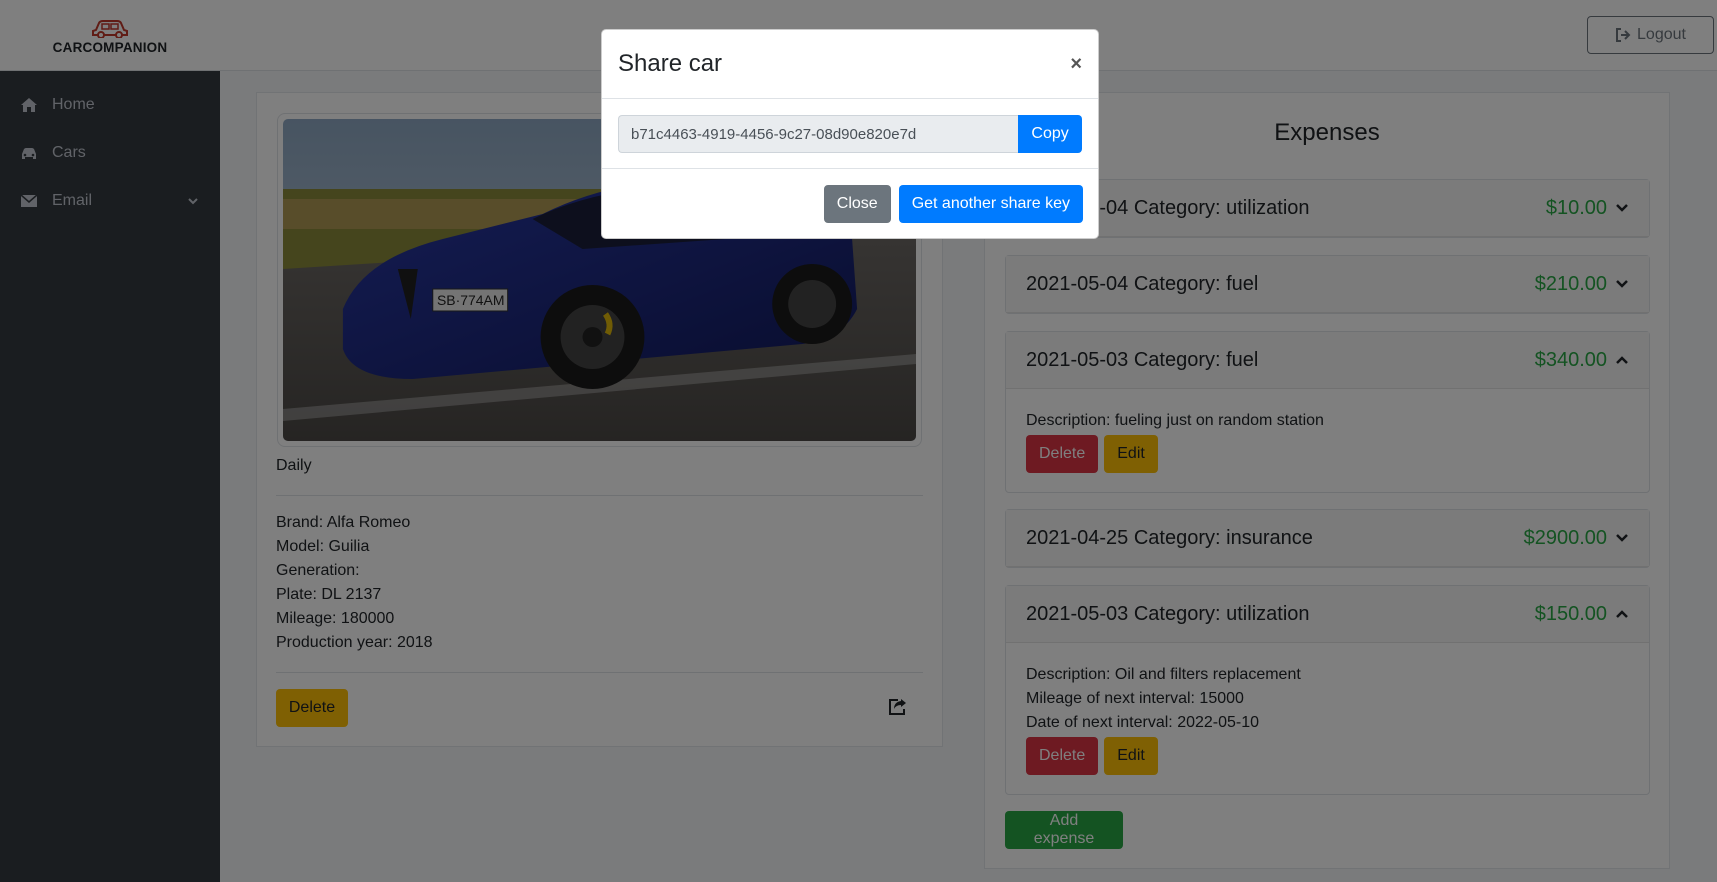 The width and height of the screenshot is (1717, 882). I want to click on modal-body: Copy, so click(850, 134).